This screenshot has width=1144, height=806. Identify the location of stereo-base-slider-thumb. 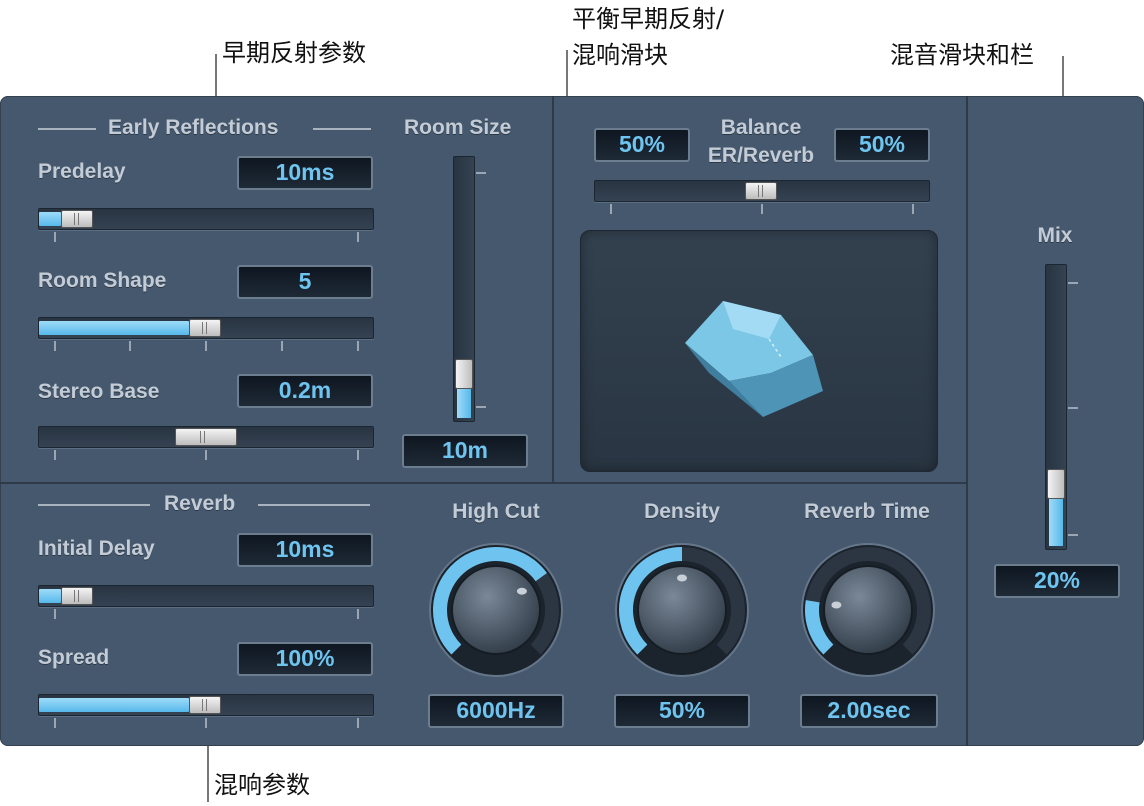
(206, 437).